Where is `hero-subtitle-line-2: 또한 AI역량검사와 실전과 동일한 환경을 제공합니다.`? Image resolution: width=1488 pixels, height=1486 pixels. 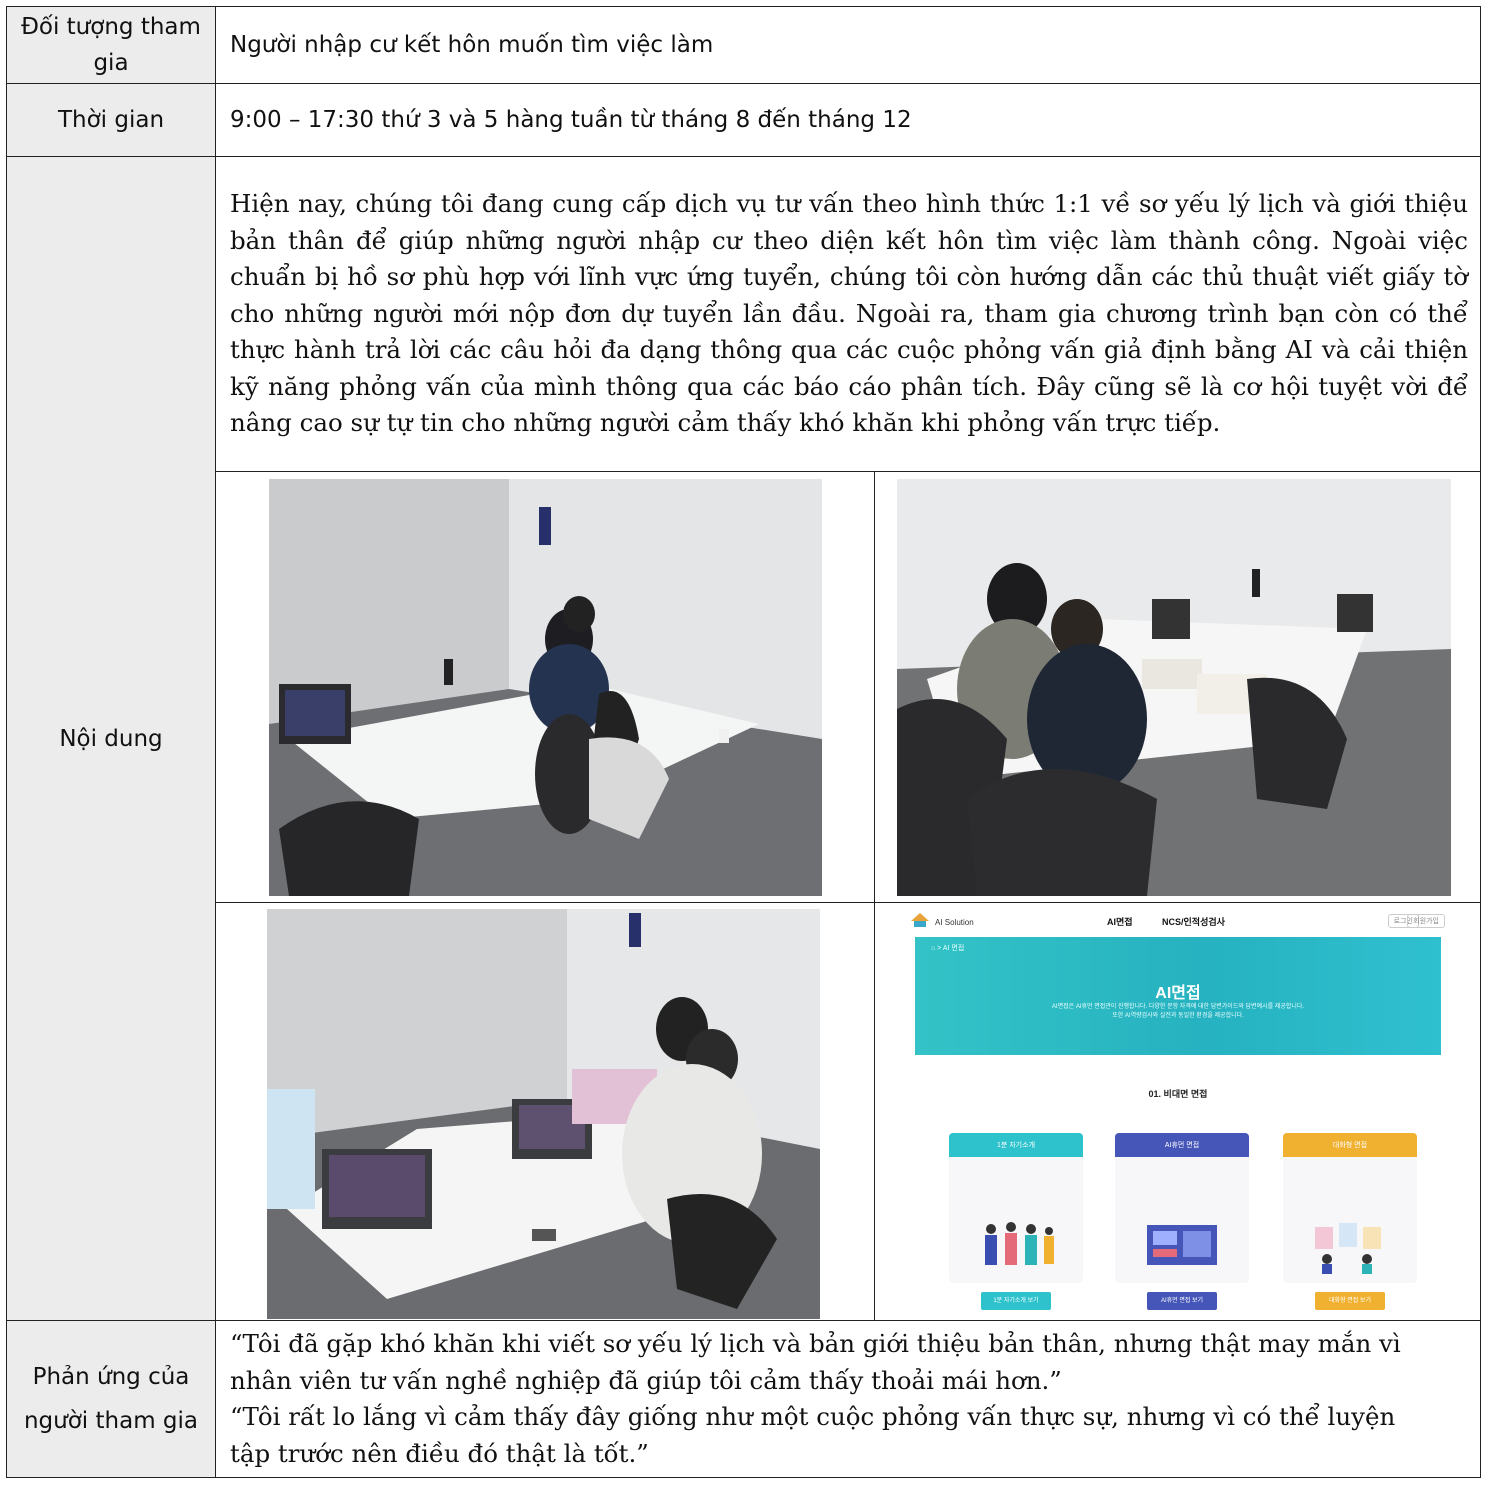 hero-subtitle-line-2: 또한 AI역량검사와 실전과 동일한 환경을 제공합니다. is located at coordinates (1178, 1016).